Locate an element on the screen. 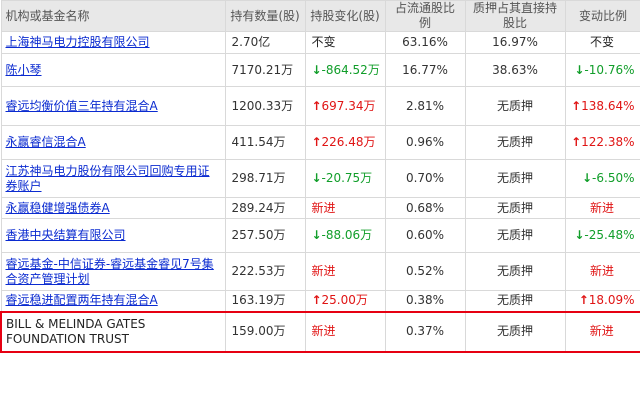 This screenshot has width=640, height=400. holder-name-cell: 江苏神马电力股份有限公司回购专用证券账户 is located at coordinates (113, 178).